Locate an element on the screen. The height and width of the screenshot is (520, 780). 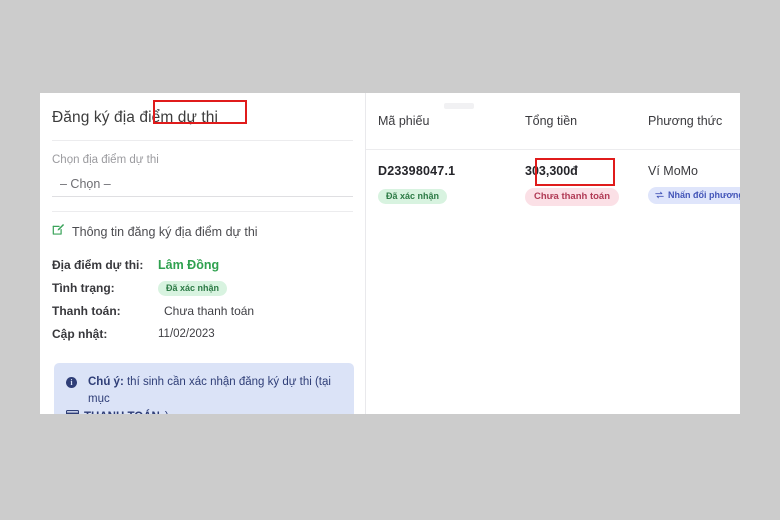
total-amount: 303,300đ is located at coordinates (551, 171).